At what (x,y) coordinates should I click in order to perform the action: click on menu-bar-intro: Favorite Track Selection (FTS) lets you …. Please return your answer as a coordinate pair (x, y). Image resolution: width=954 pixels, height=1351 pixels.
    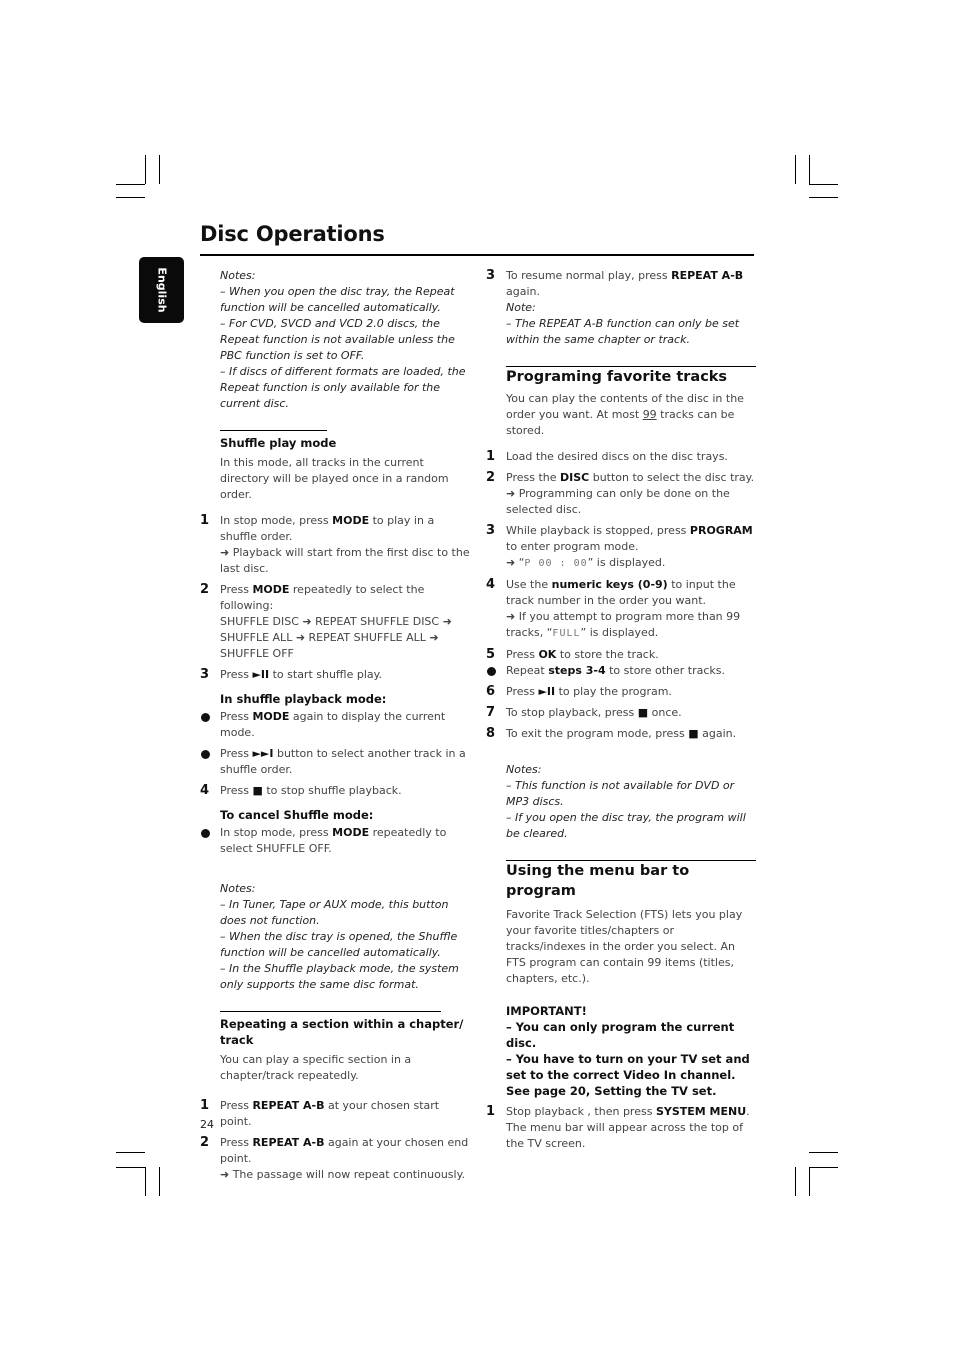
    Looking at the image, I should click on (624, 946).